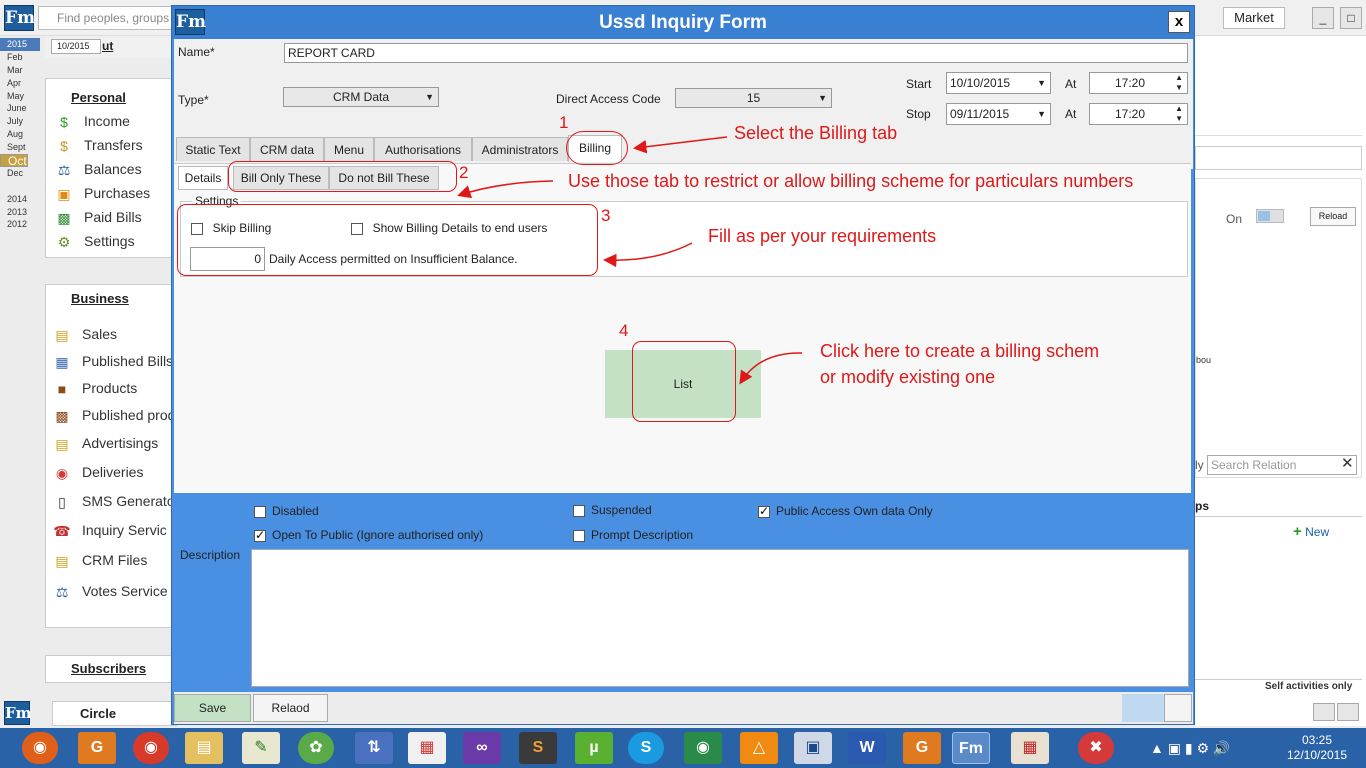 The width and height of the screenshot is (1366, 768). Describe the element at coordinates (114, 723) in the screenshot. I see `circle-activities-tab: Circle Activities` at that location.